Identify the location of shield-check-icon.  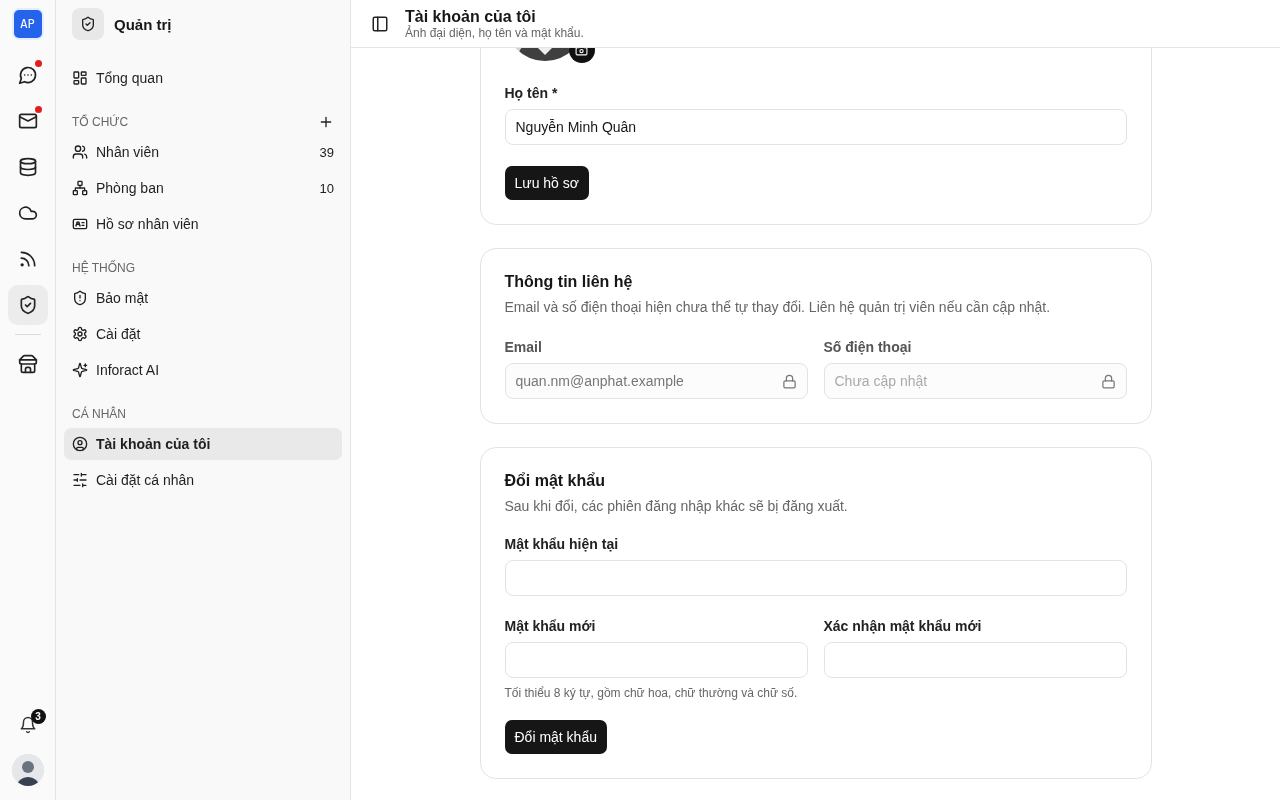
(88, 24).